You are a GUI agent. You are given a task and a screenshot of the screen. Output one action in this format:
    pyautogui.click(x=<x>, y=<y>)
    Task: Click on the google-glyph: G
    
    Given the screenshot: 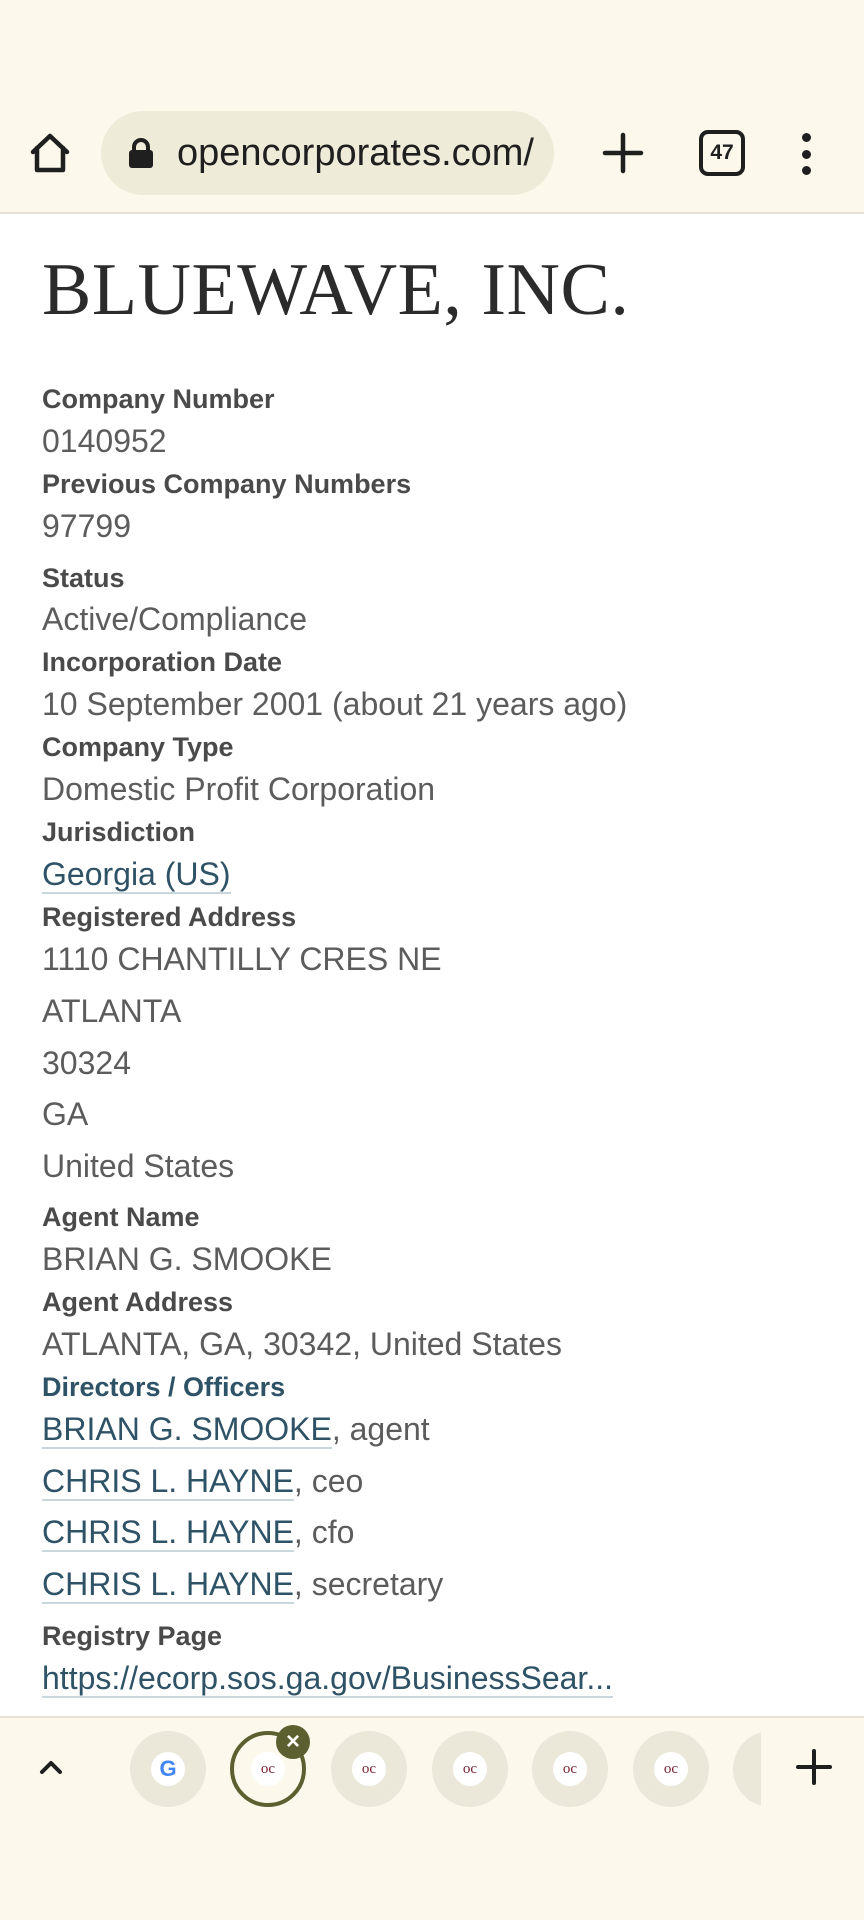 What is the action you would take?
    pyautogui.click(x=168, y=1768)
    